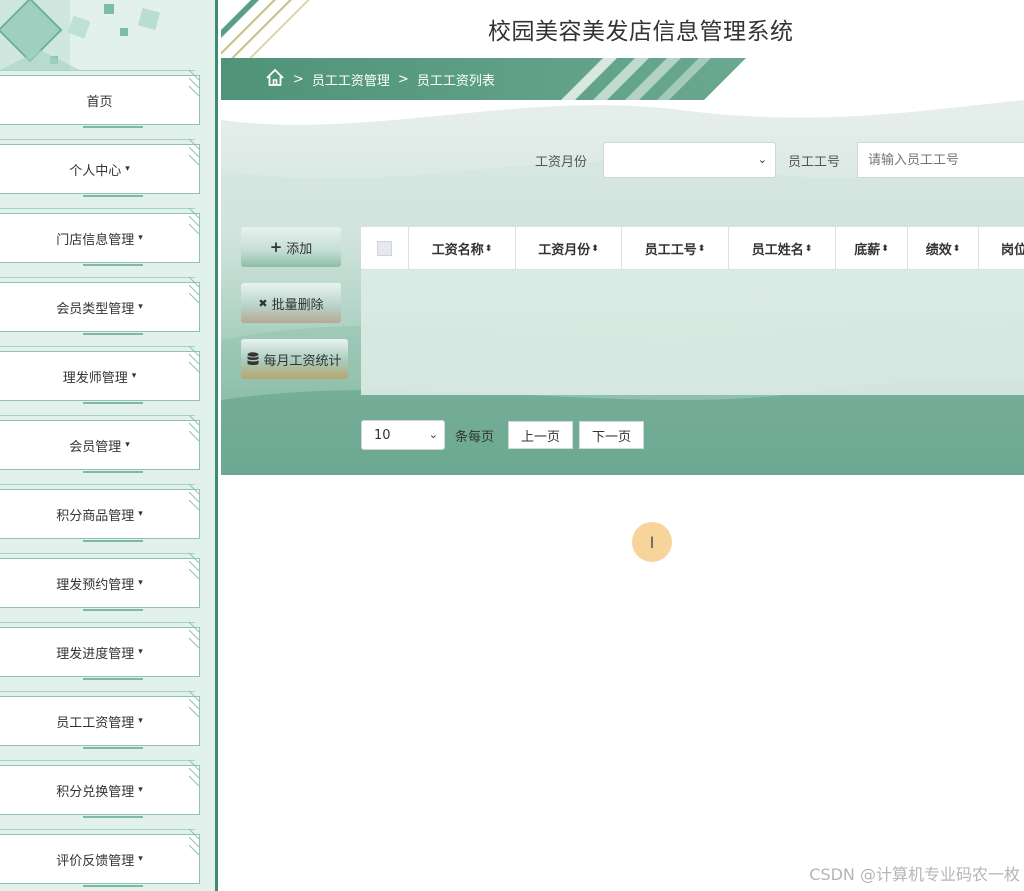 This screenshot has width=1024, height=891. I want to click on sidebar-item-progress: 理发进度管理 ▾, so click(100, 650).